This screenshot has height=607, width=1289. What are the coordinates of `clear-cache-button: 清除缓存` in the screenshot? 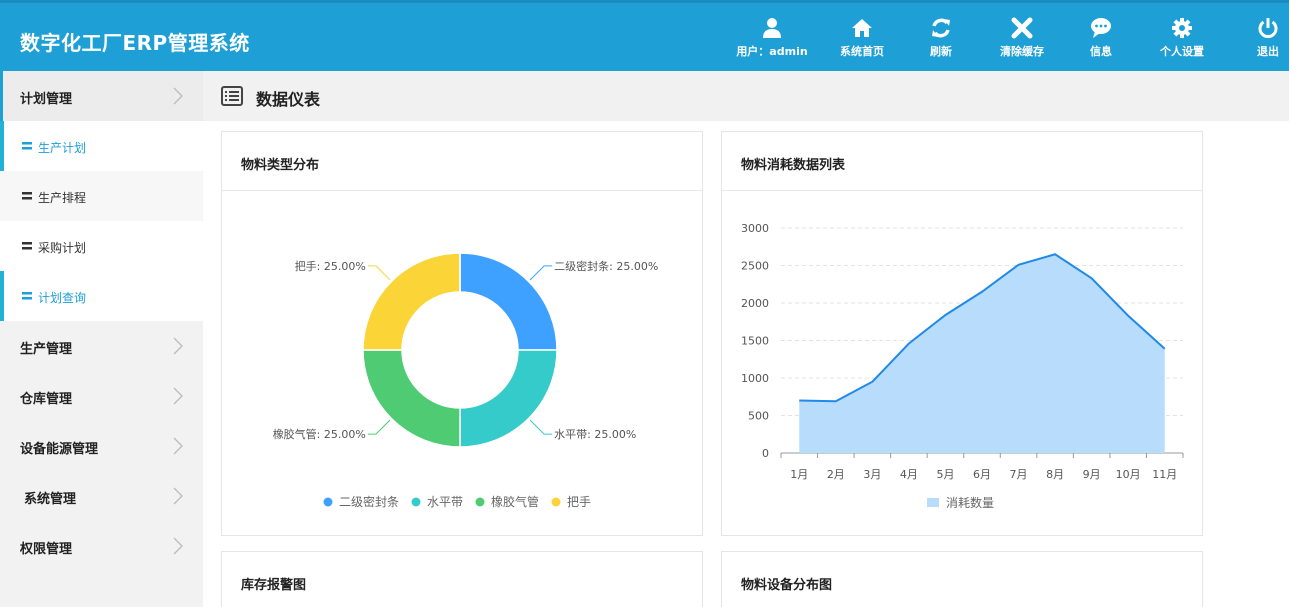 It's located at (1022, 38).